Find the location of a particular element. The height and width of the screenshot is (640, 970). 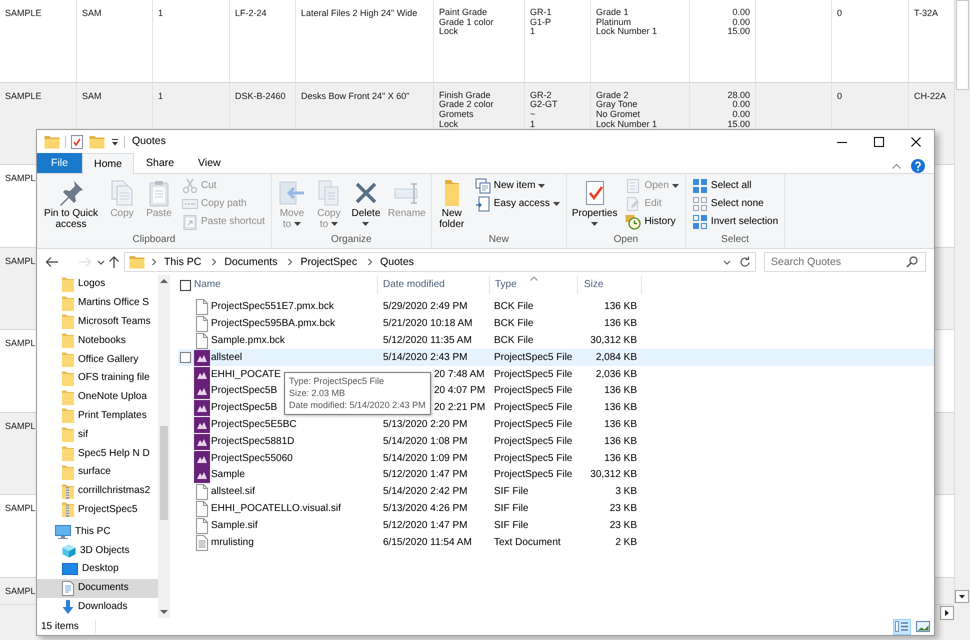

file-menu-tab: File is located at coordinates (59, 163).